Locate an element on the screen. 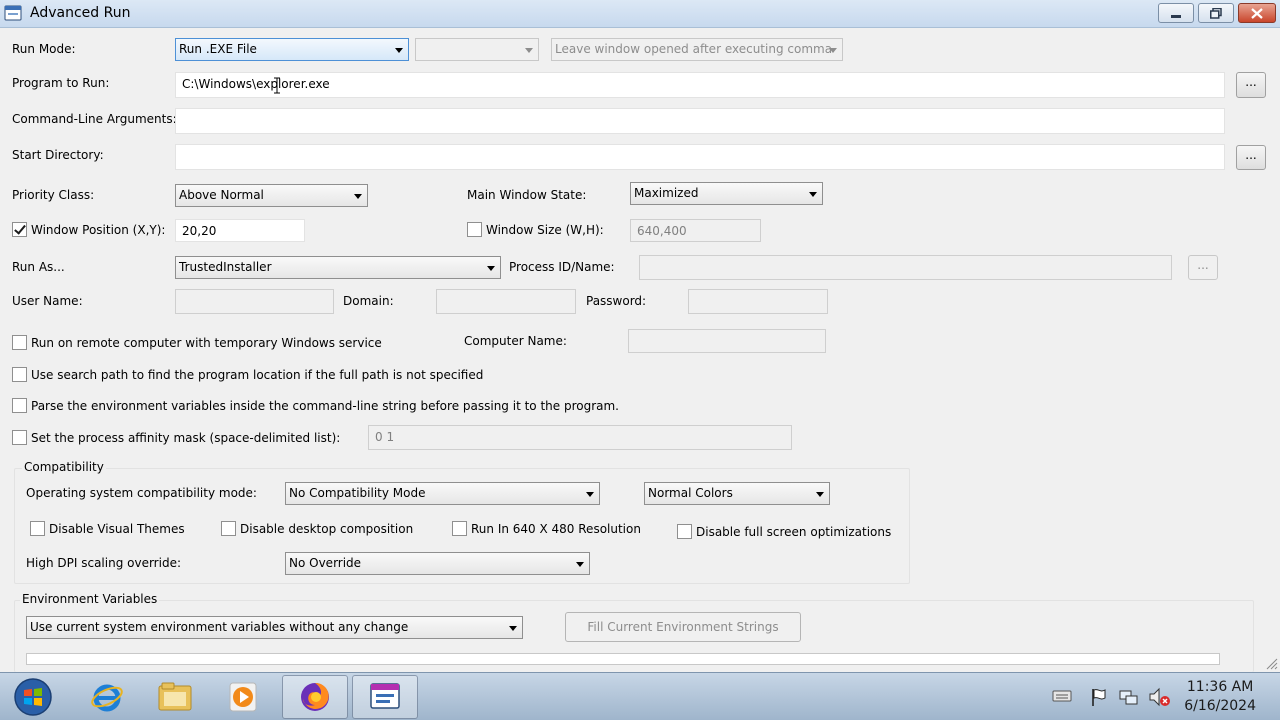  window-position-checkbox is located at coordinates (19, 229).